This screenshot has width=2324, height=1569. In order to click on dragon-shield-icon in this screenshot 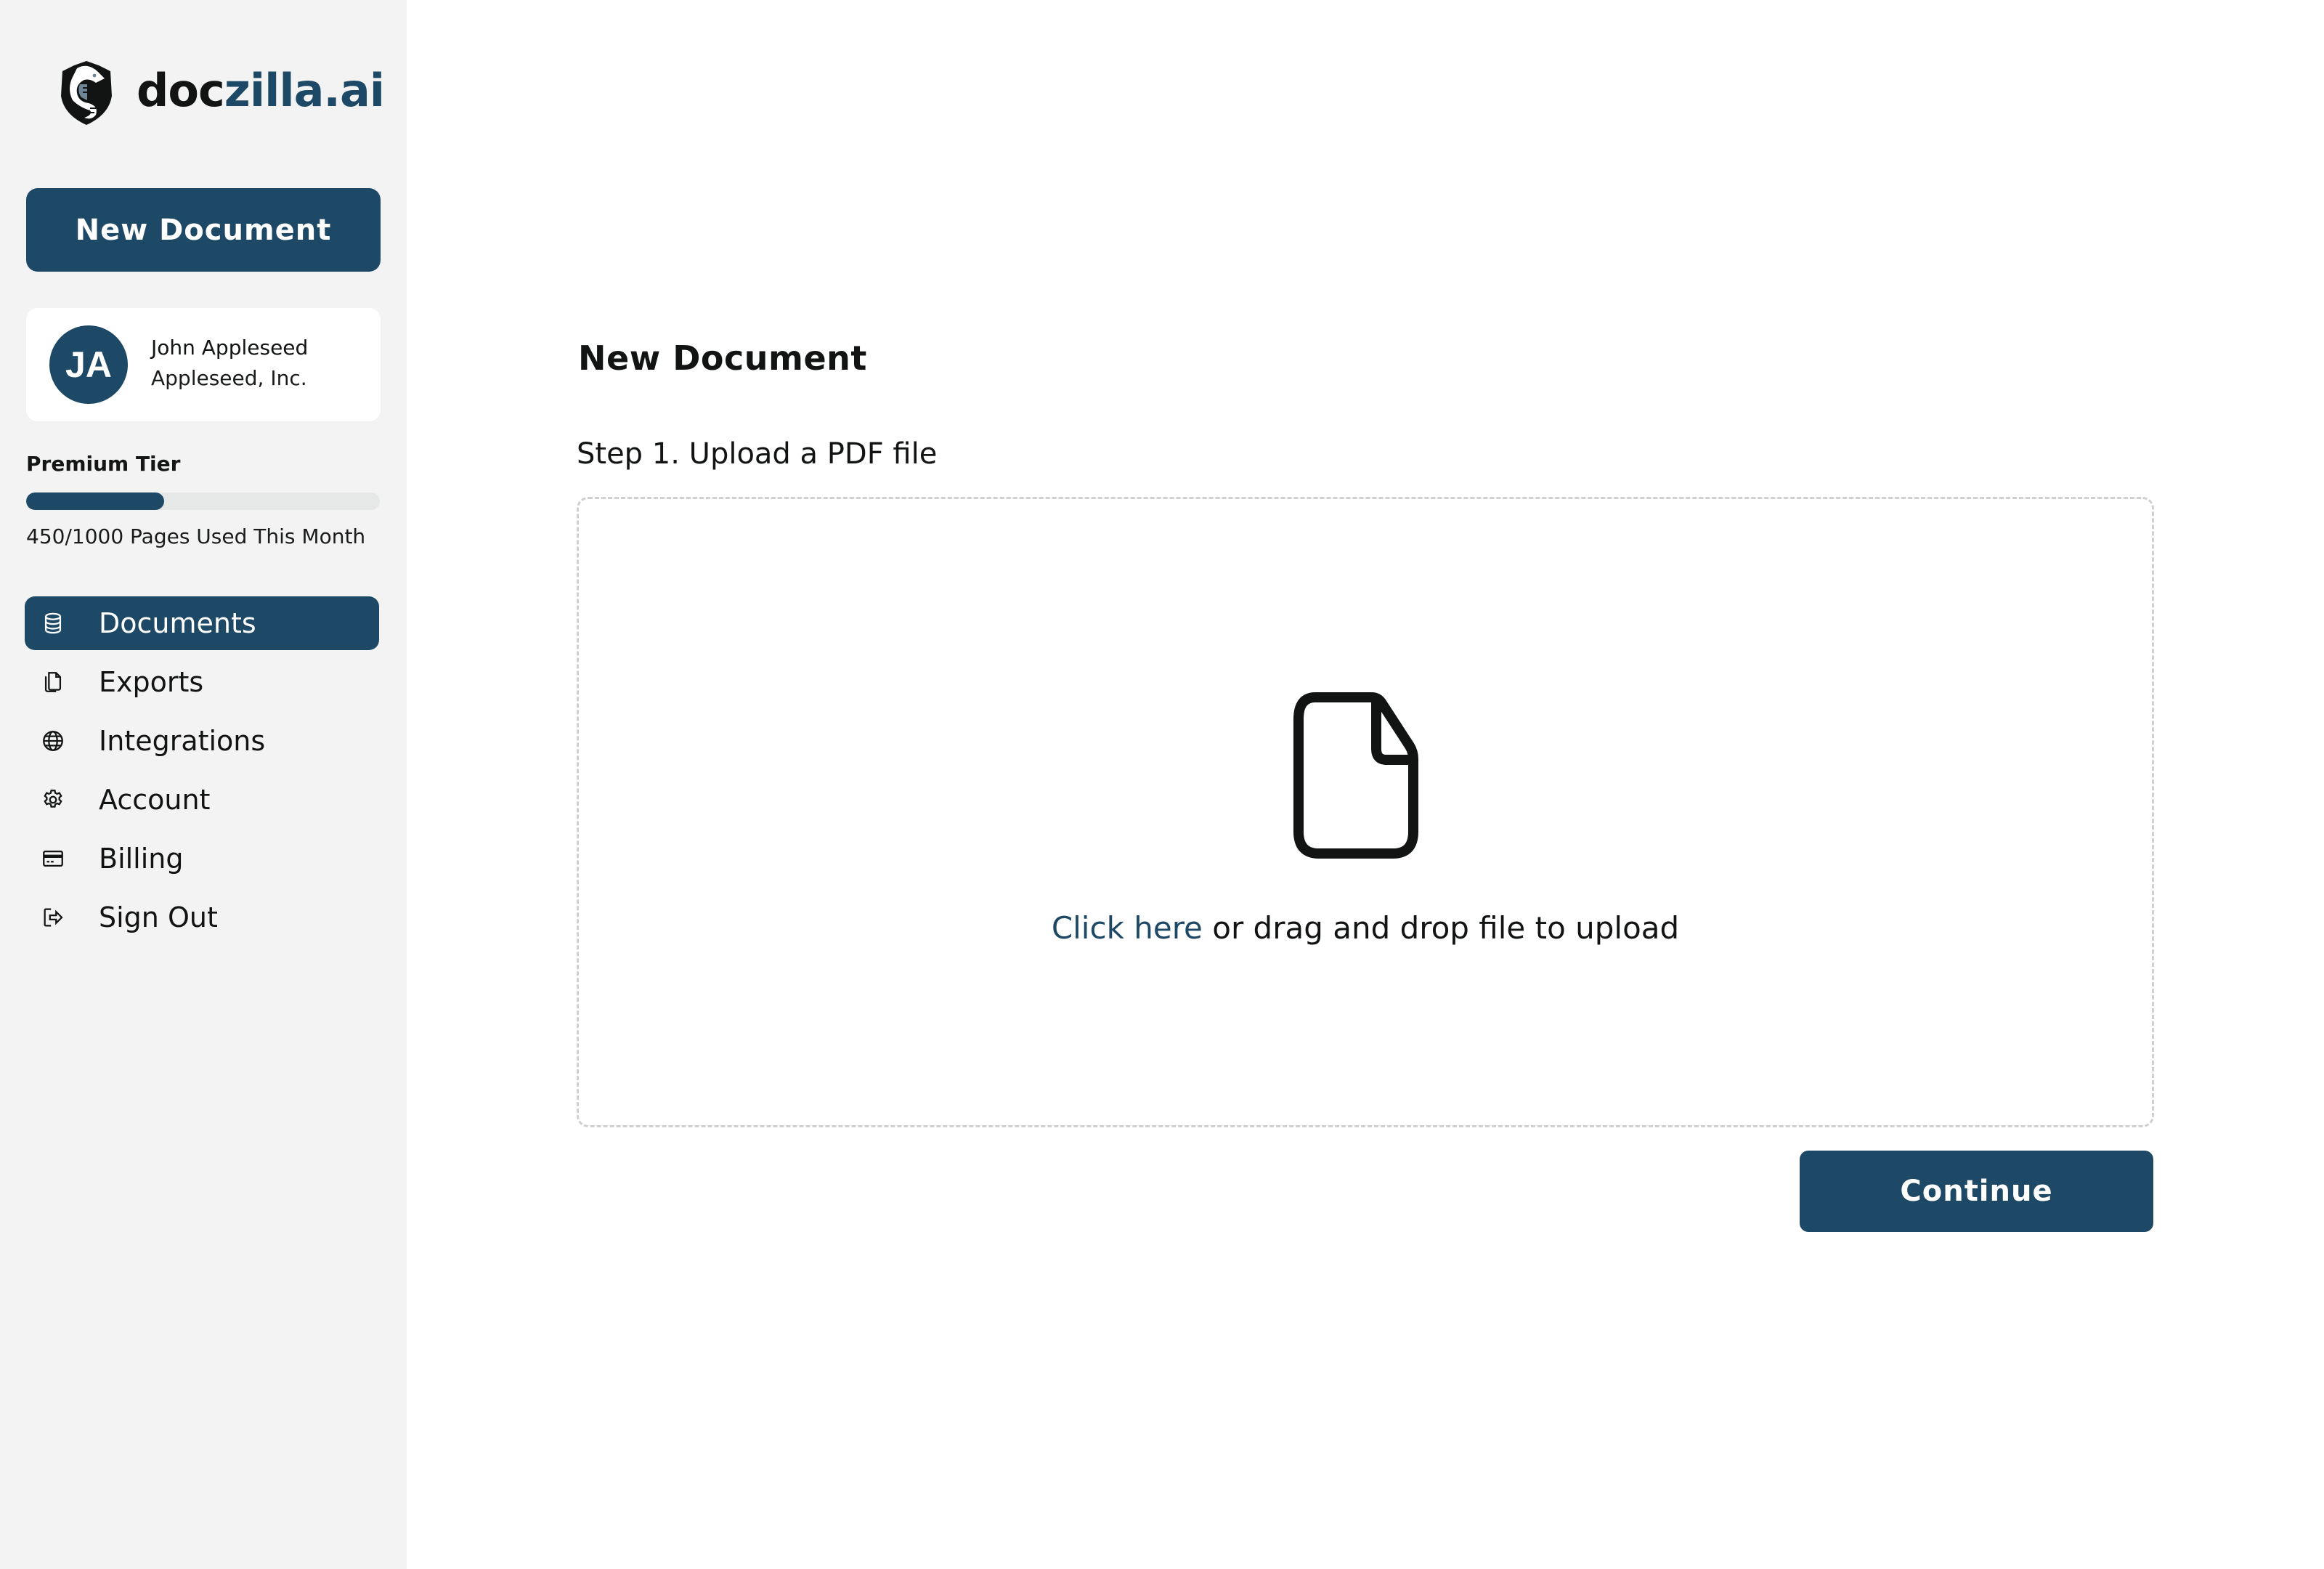, I will do `click(86, 93)`.